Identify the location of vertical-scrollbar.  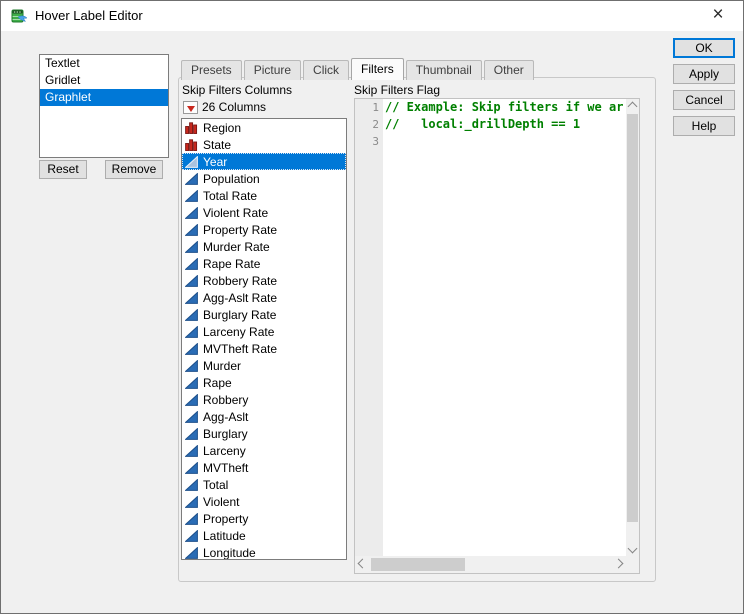
(632, 327).